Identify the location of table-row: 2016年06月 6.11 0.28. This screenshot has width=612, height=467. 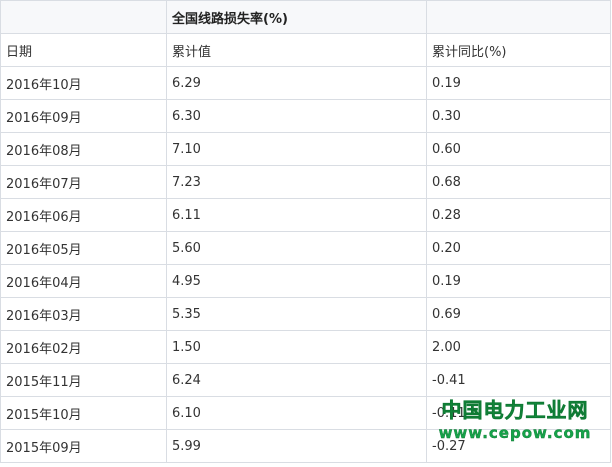
(305, 215).